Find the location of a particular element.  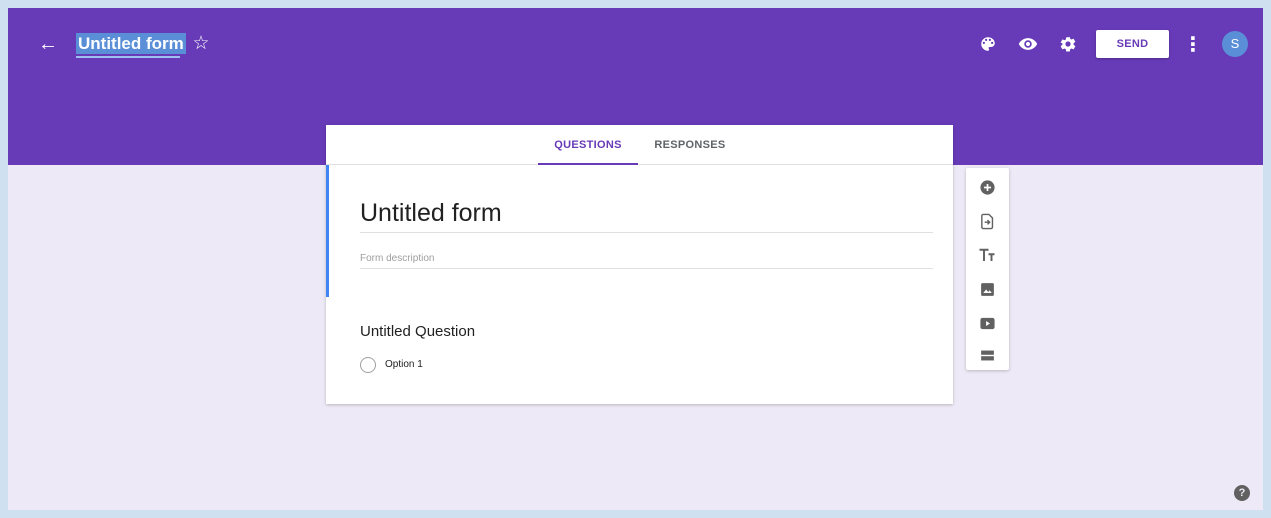

active-section-indicator is located at coordinates (327, 231).